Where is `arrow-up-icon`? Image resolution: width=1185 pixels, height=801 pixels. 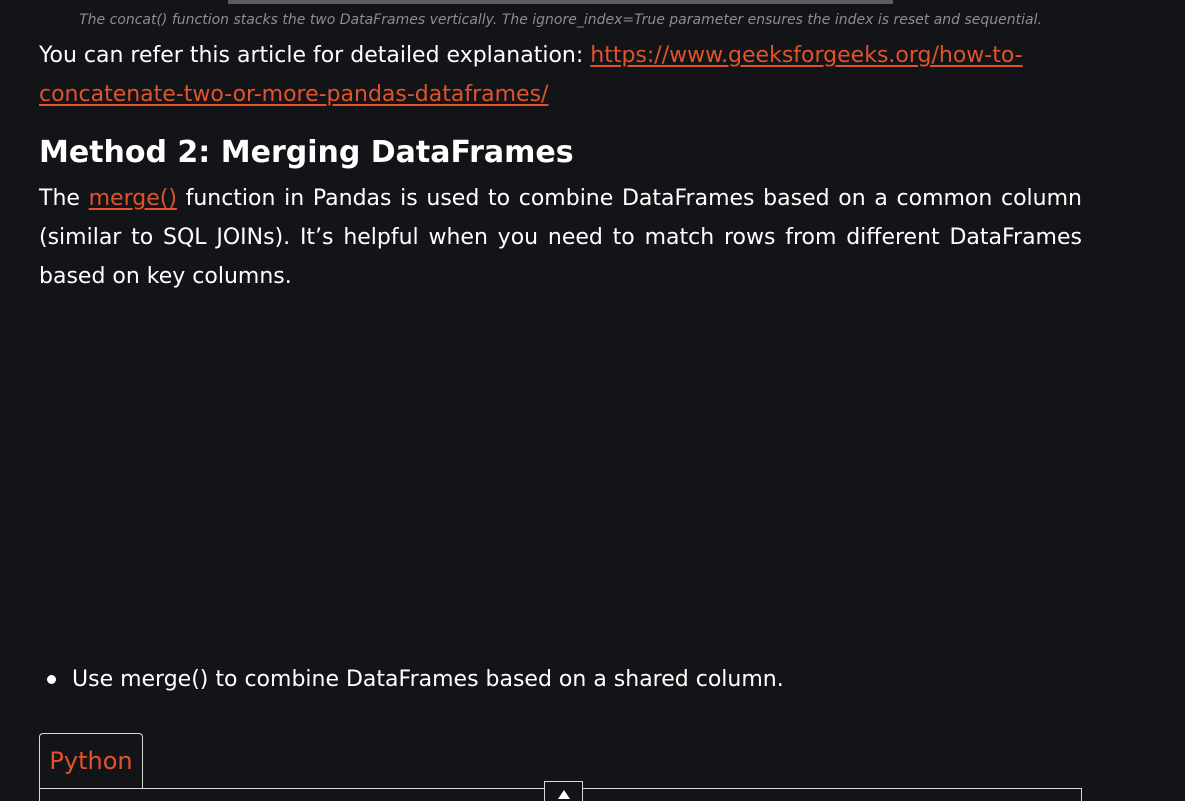 arrow-up-icon is located at coordinates (563, 794).